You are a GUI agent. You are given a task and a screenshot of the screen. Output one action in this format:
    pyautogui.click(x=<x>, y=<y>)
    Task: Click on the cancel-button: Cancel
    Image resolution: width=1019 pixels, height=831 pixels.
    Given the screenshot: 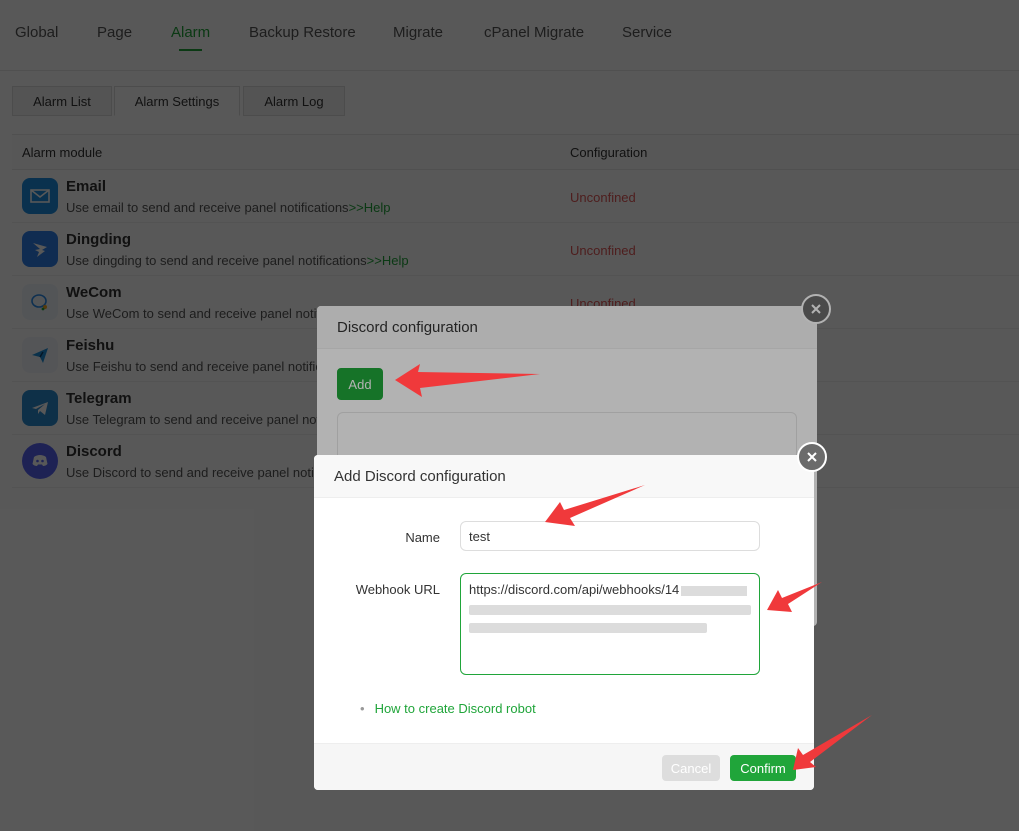 What is the action you would take?
    pyautogui.click(x=691, y=768)
    